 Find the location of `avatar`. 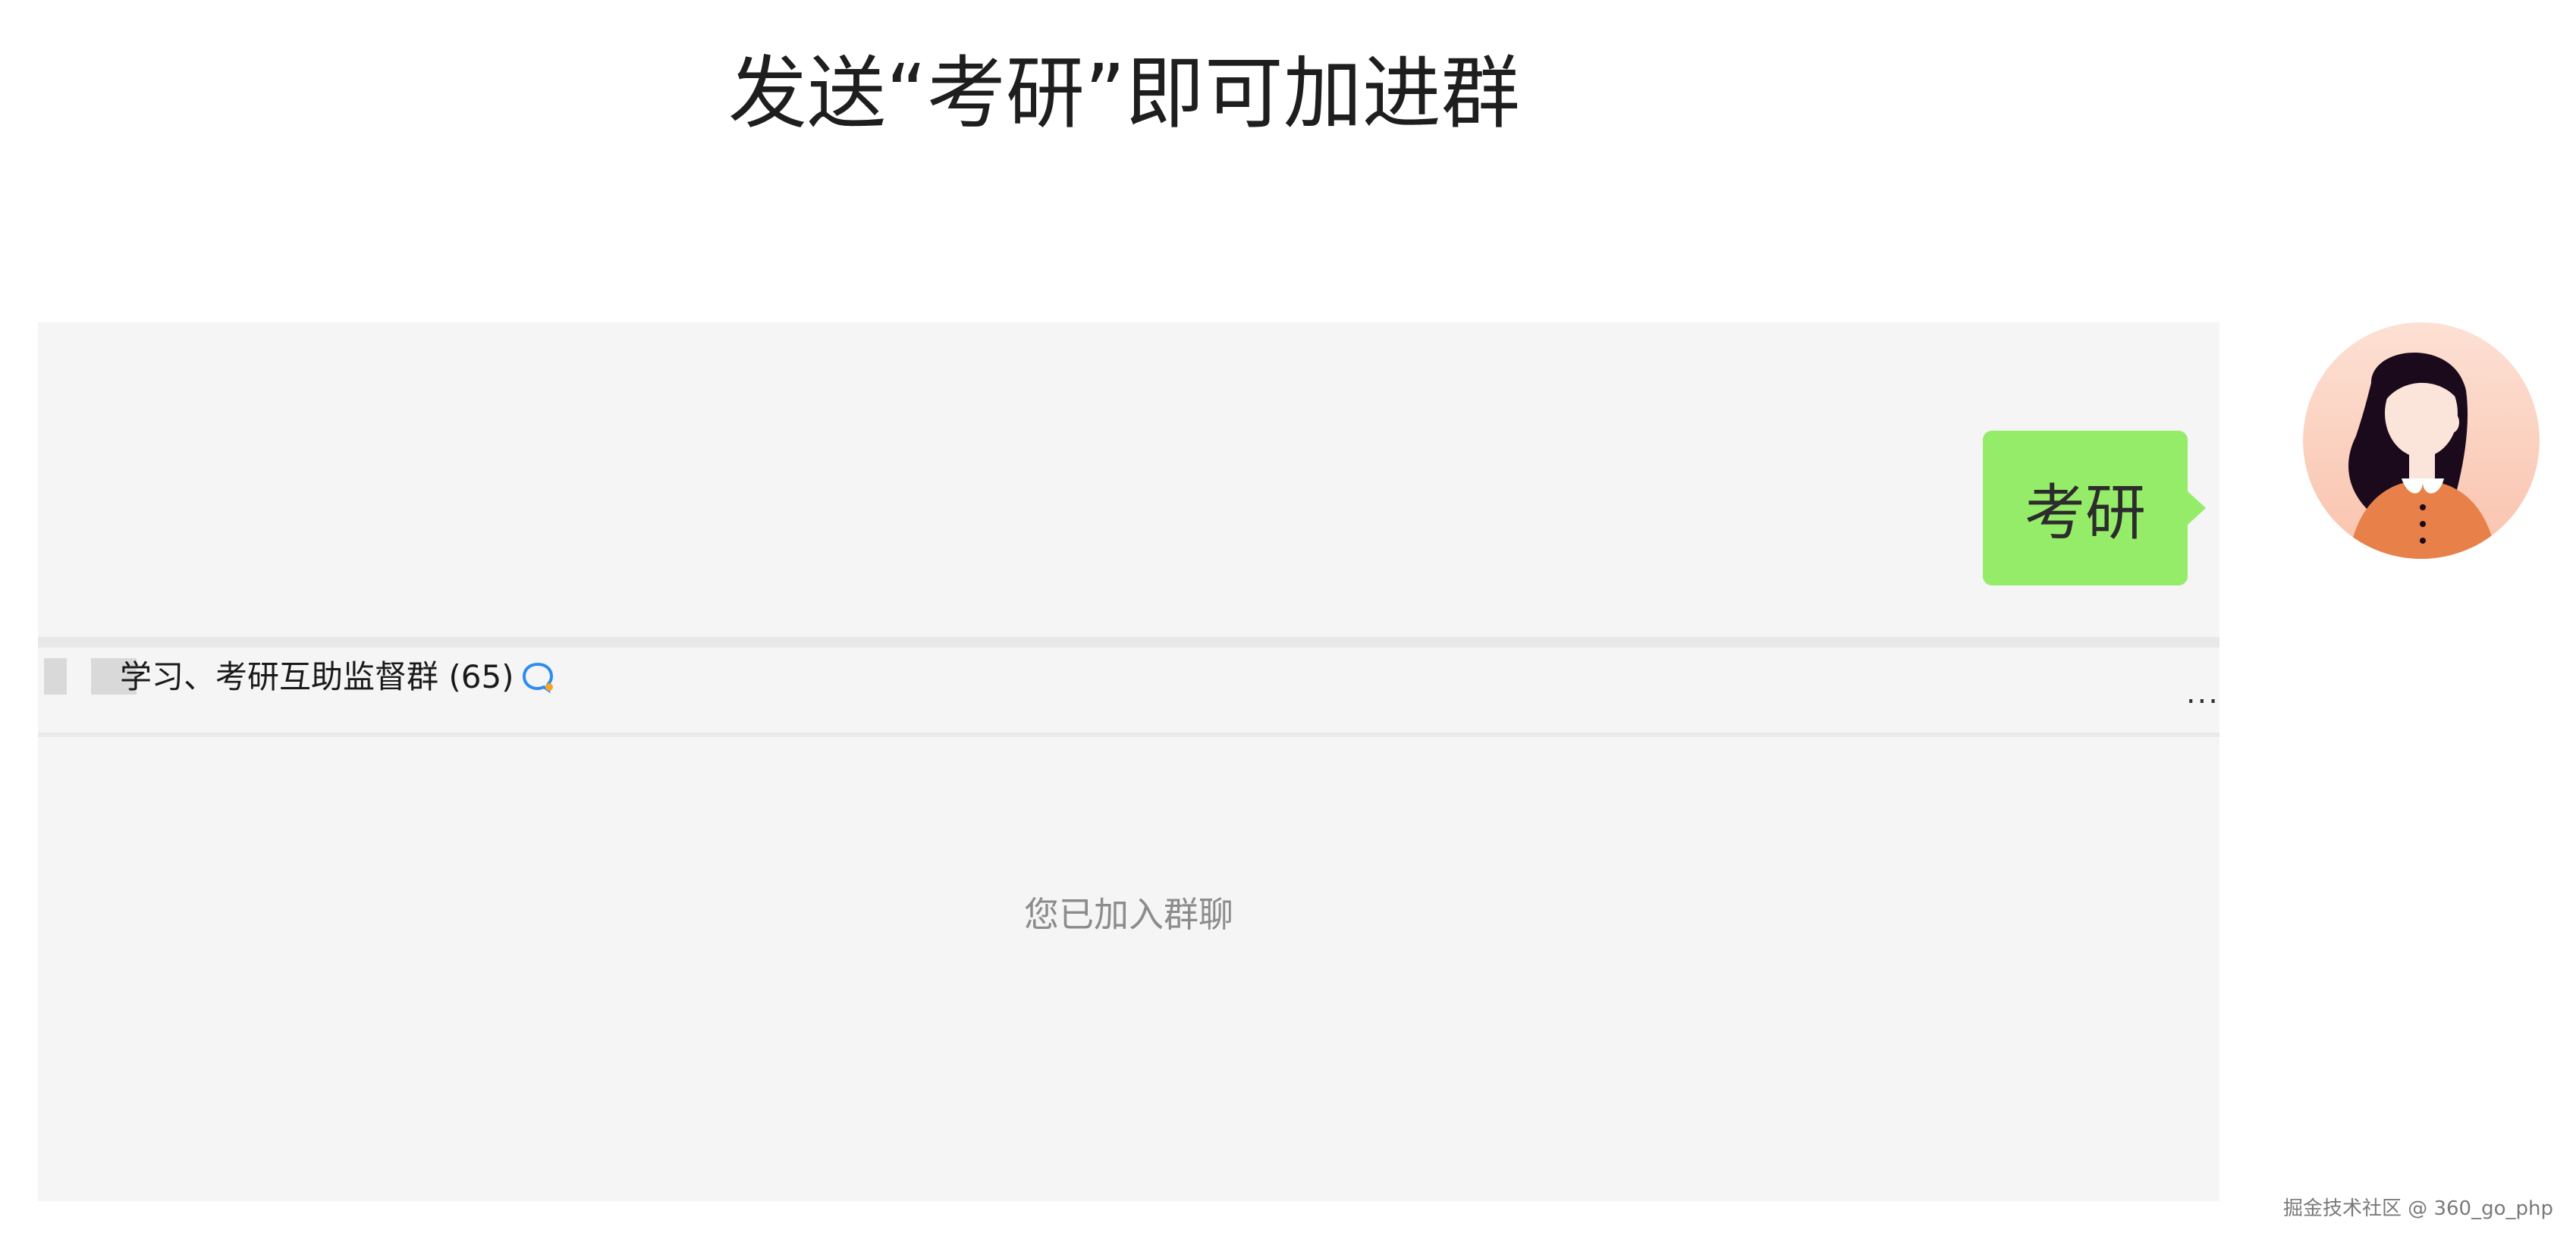

avatar is located at coordinates (2421, 440).